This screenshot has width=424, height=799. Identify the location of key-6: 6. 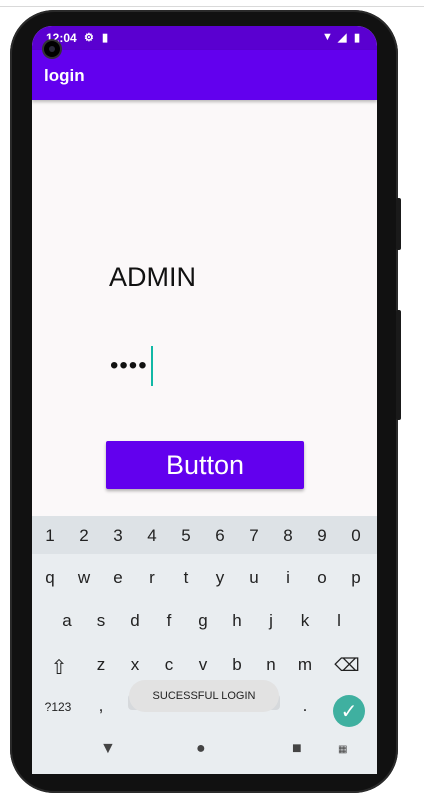
(220, 536).